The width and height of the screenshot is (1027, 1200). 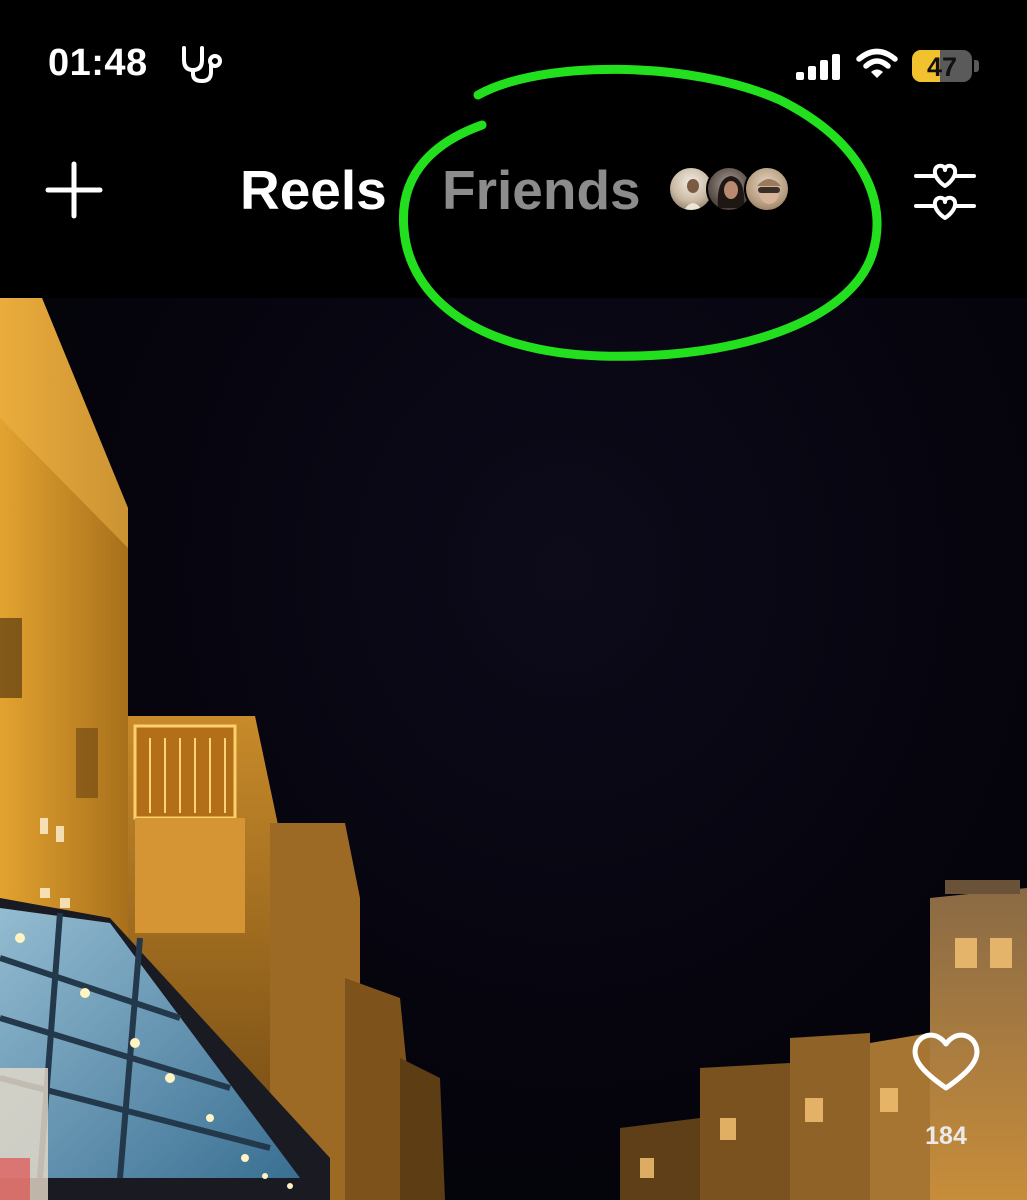 I want to click on like-count: 184, so click(x=946, y=1136).